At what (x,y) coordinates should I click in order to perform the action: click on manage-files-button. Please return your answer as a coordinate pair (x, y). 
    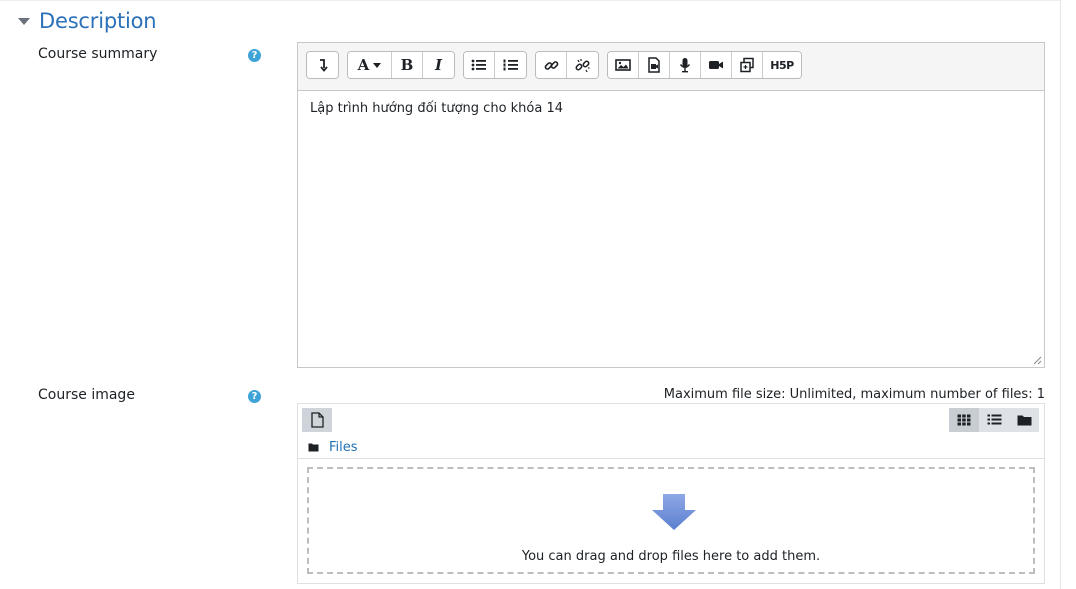
    Looking at the image, I should click on (747, 65).